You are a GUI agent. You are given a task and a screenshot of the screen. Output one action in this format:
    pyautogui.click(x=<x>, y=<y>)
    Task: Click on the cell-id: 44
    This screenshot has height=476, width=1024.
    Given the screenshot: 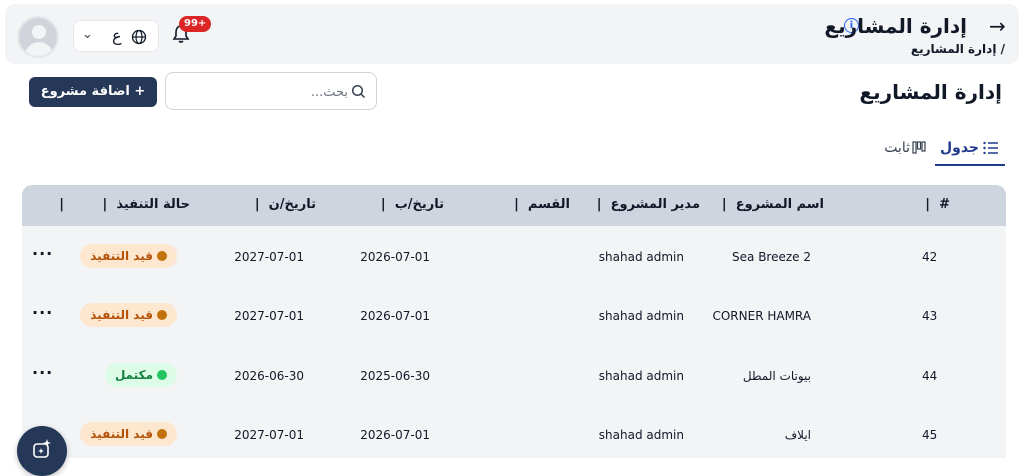 What is the action you would take?
    pyautogui.click(x=930, y=376)
    